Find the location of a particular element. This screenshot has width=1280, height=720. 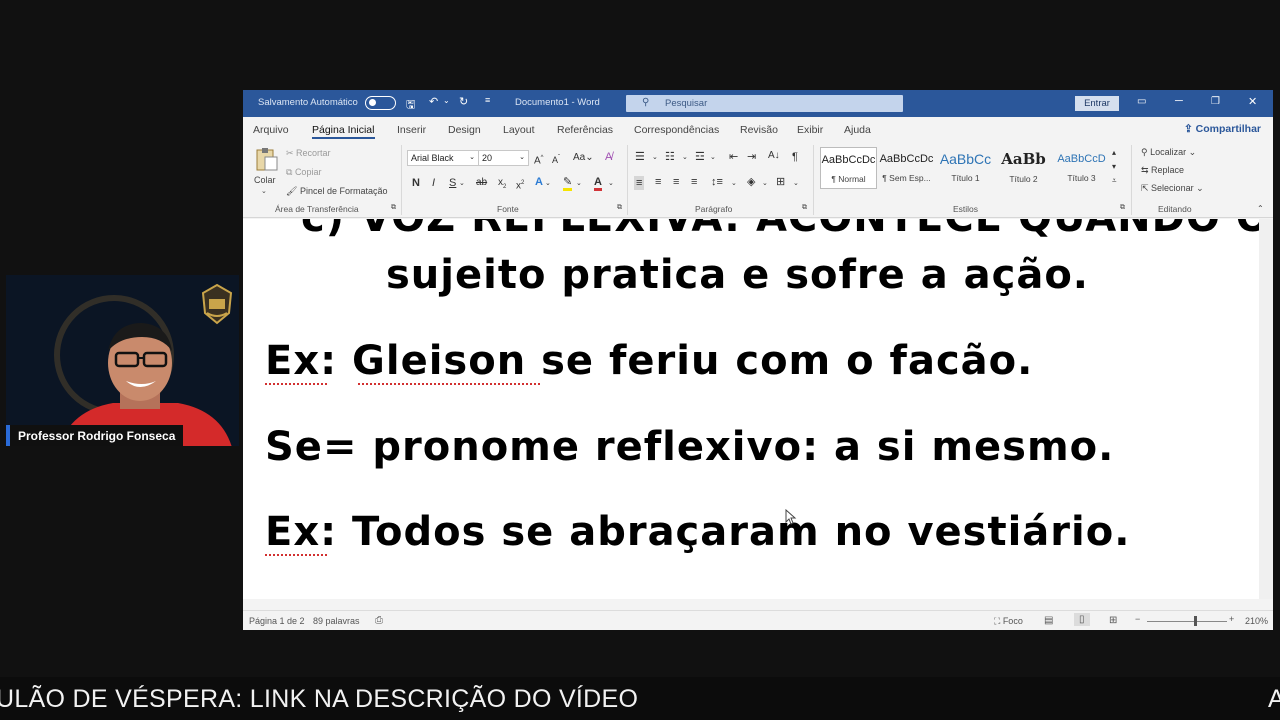

format-painter-button: 🖌 Pincel de Formatação is located at coordinates (336, 191).